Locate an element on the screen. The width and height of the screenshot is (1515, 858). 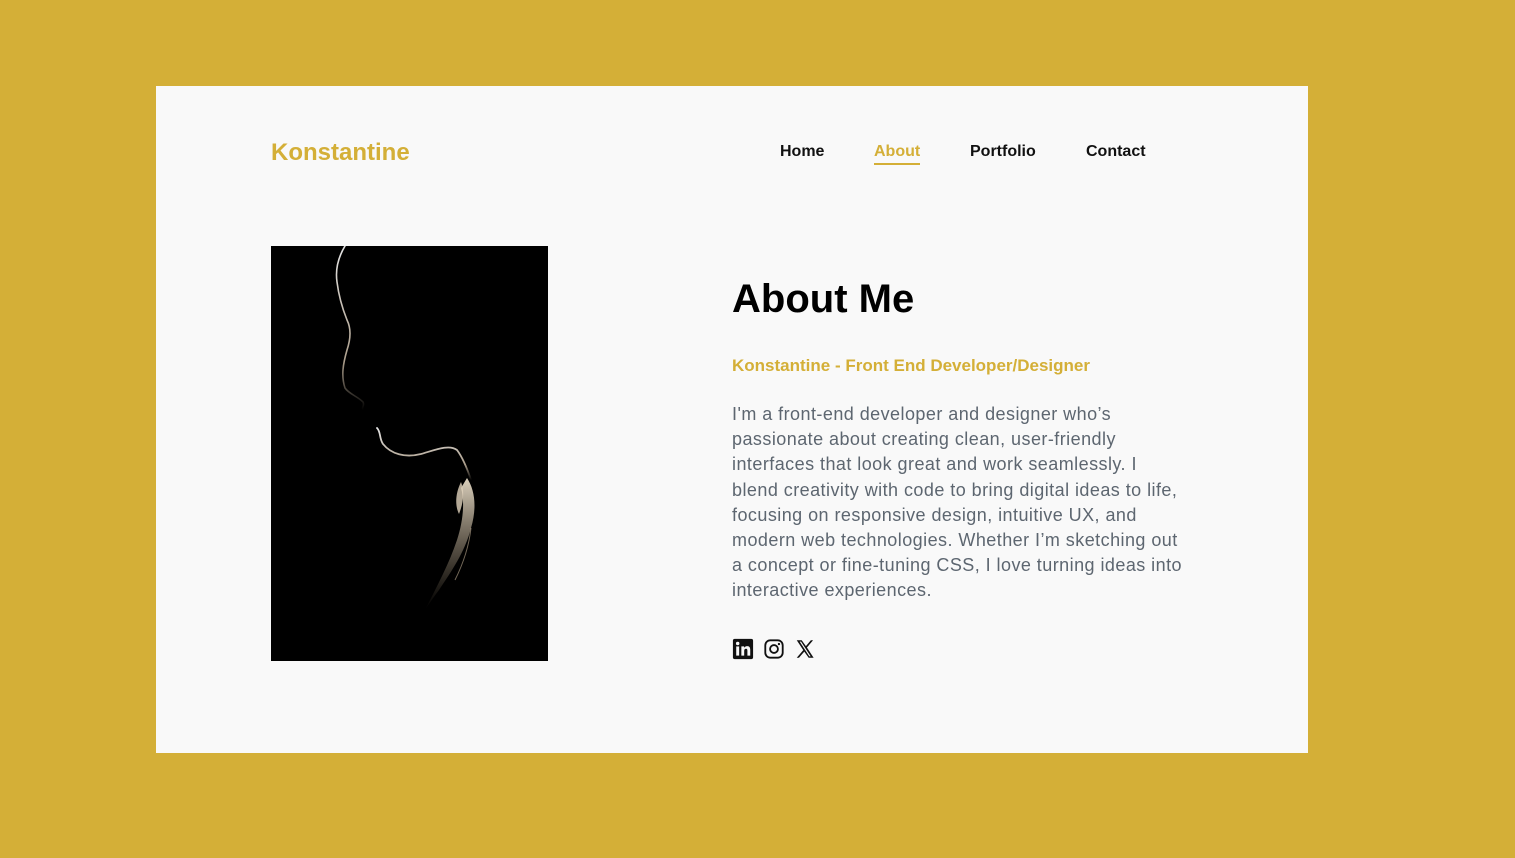
linkedin-icon is located at coordinates (743, 649).